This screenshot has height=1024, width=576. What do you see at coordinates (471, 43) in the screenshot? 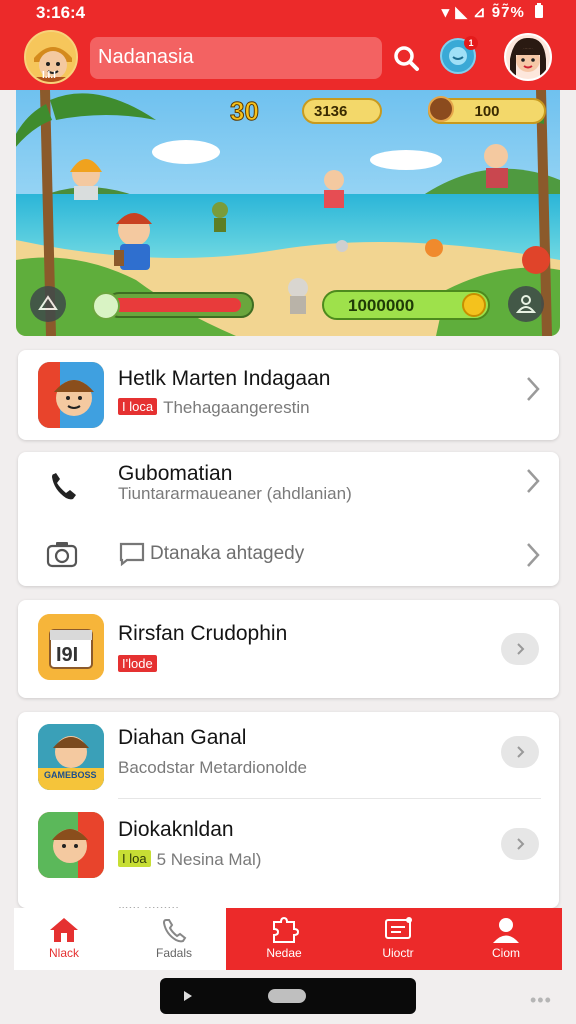
I see `notification-badge: 1` at bounding box center [471, 43].